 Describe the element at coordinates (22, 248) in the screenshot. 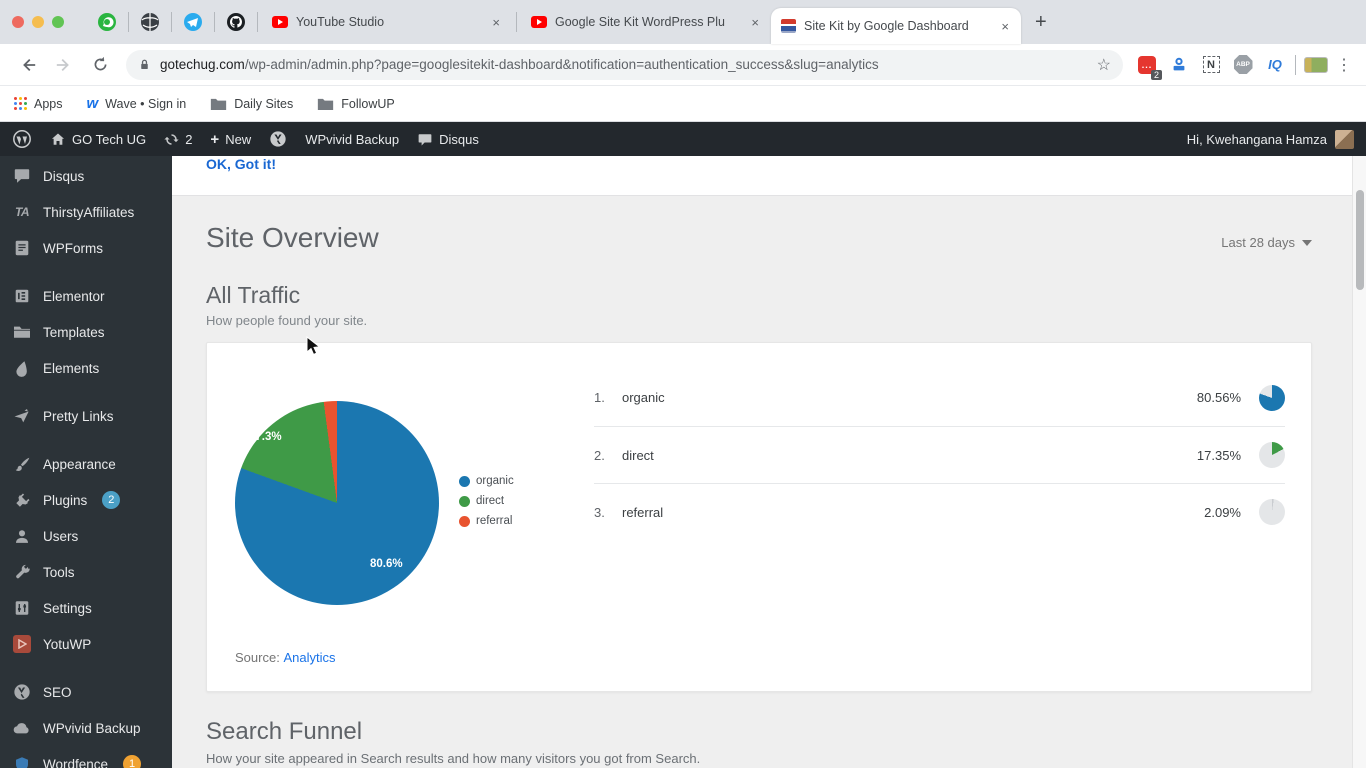

I see `form-icon` at that location.